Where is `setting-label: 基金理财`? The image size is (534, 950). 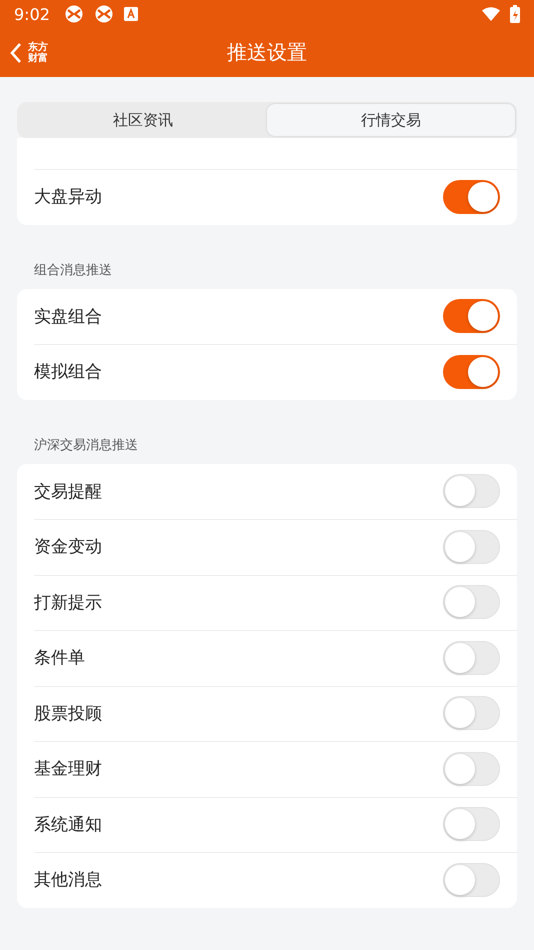 setting-label: 基金理财 is located at coordinates (68, 769).